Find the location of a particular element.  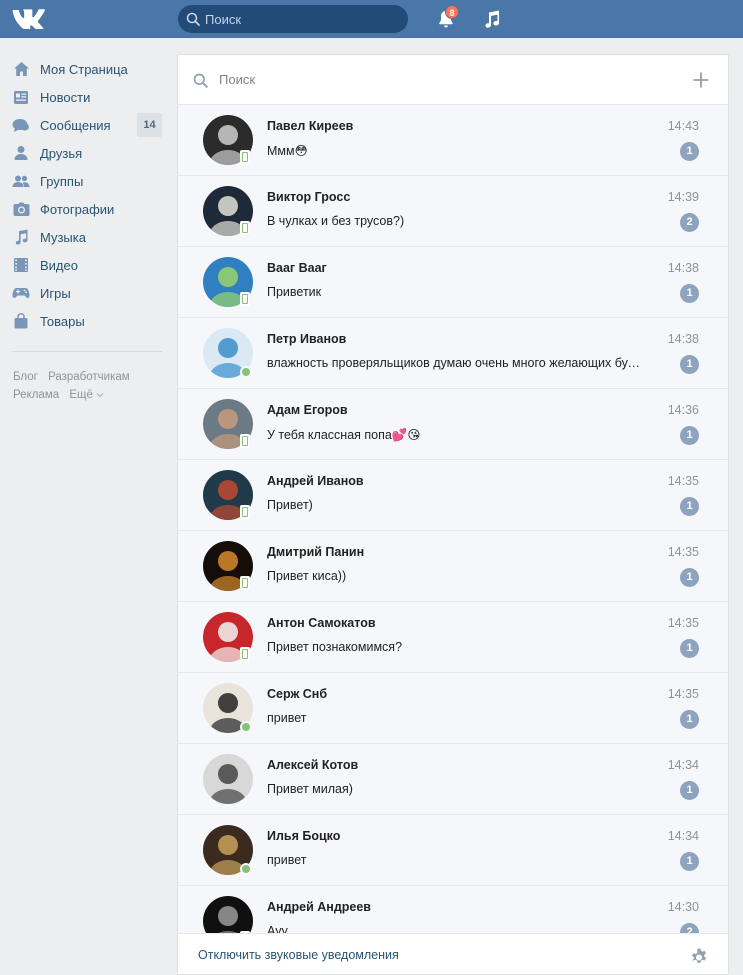

messages-icon is located at coordinates (21, 125).